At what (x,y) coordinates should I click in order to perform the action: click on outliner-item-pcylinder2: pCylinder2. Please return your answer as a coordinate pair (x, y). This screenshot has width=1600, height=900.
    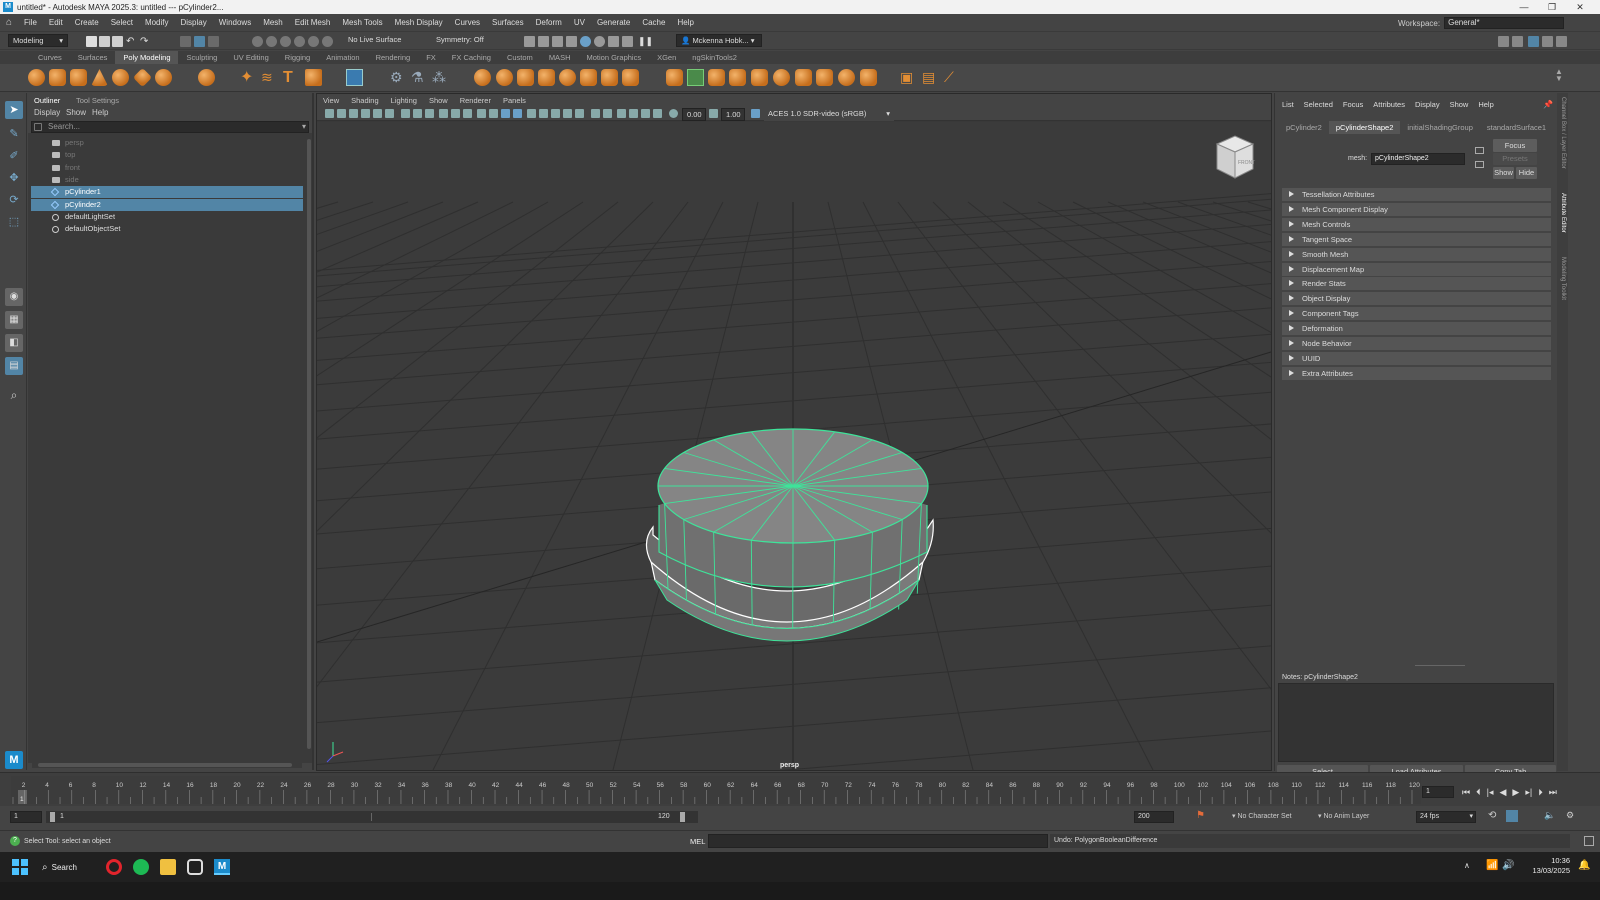
    Looking at the image, I should click on (167, 204).